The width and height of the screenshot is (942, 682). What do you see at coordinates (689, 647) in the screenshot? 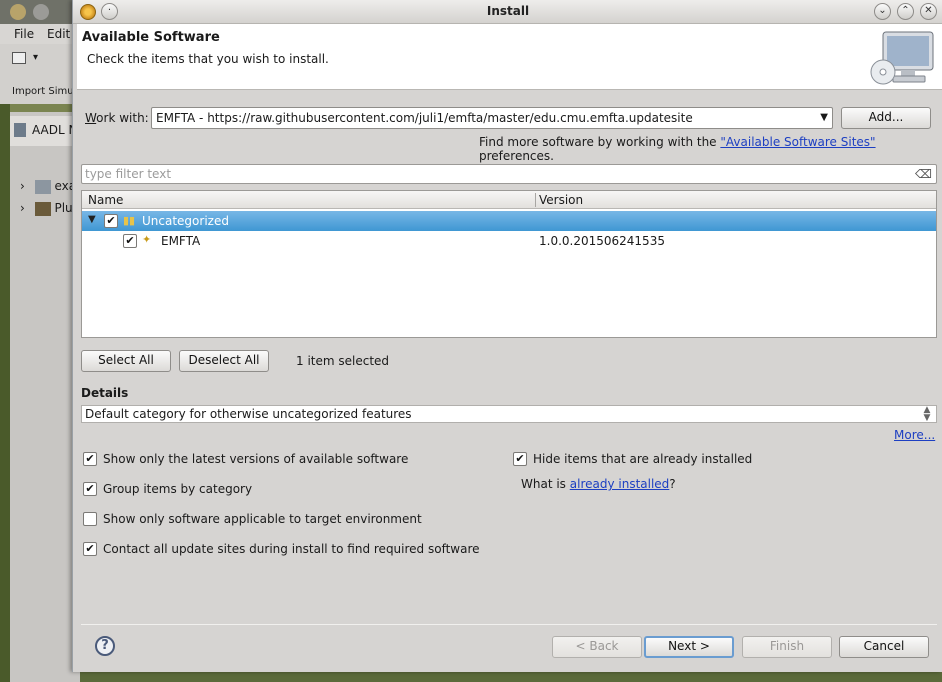
I see `next-button: Next >` at bounding box center [689, 647].